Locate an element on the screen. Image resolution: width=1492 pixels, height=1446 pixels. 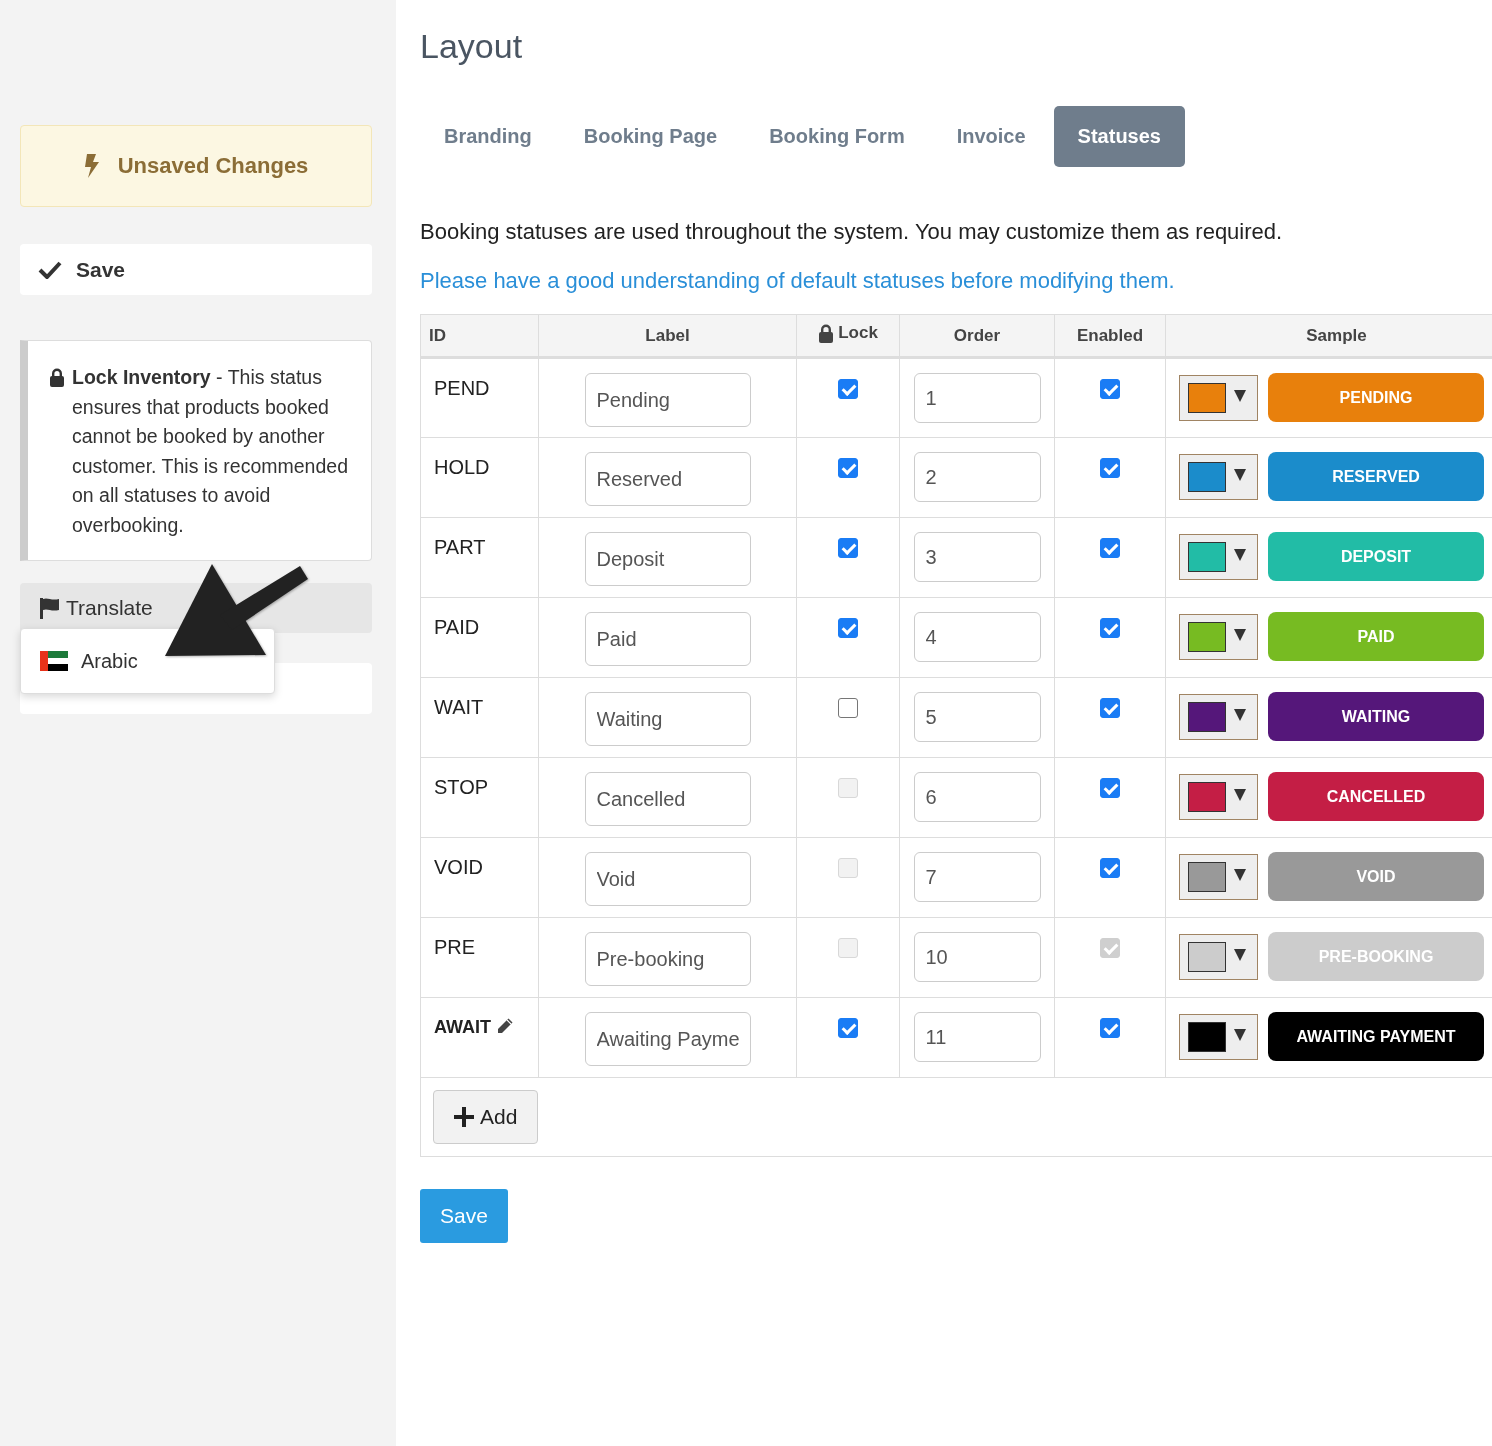
status-badge: AWAITING PAYMENT is located at coordinates (1376, 1036).